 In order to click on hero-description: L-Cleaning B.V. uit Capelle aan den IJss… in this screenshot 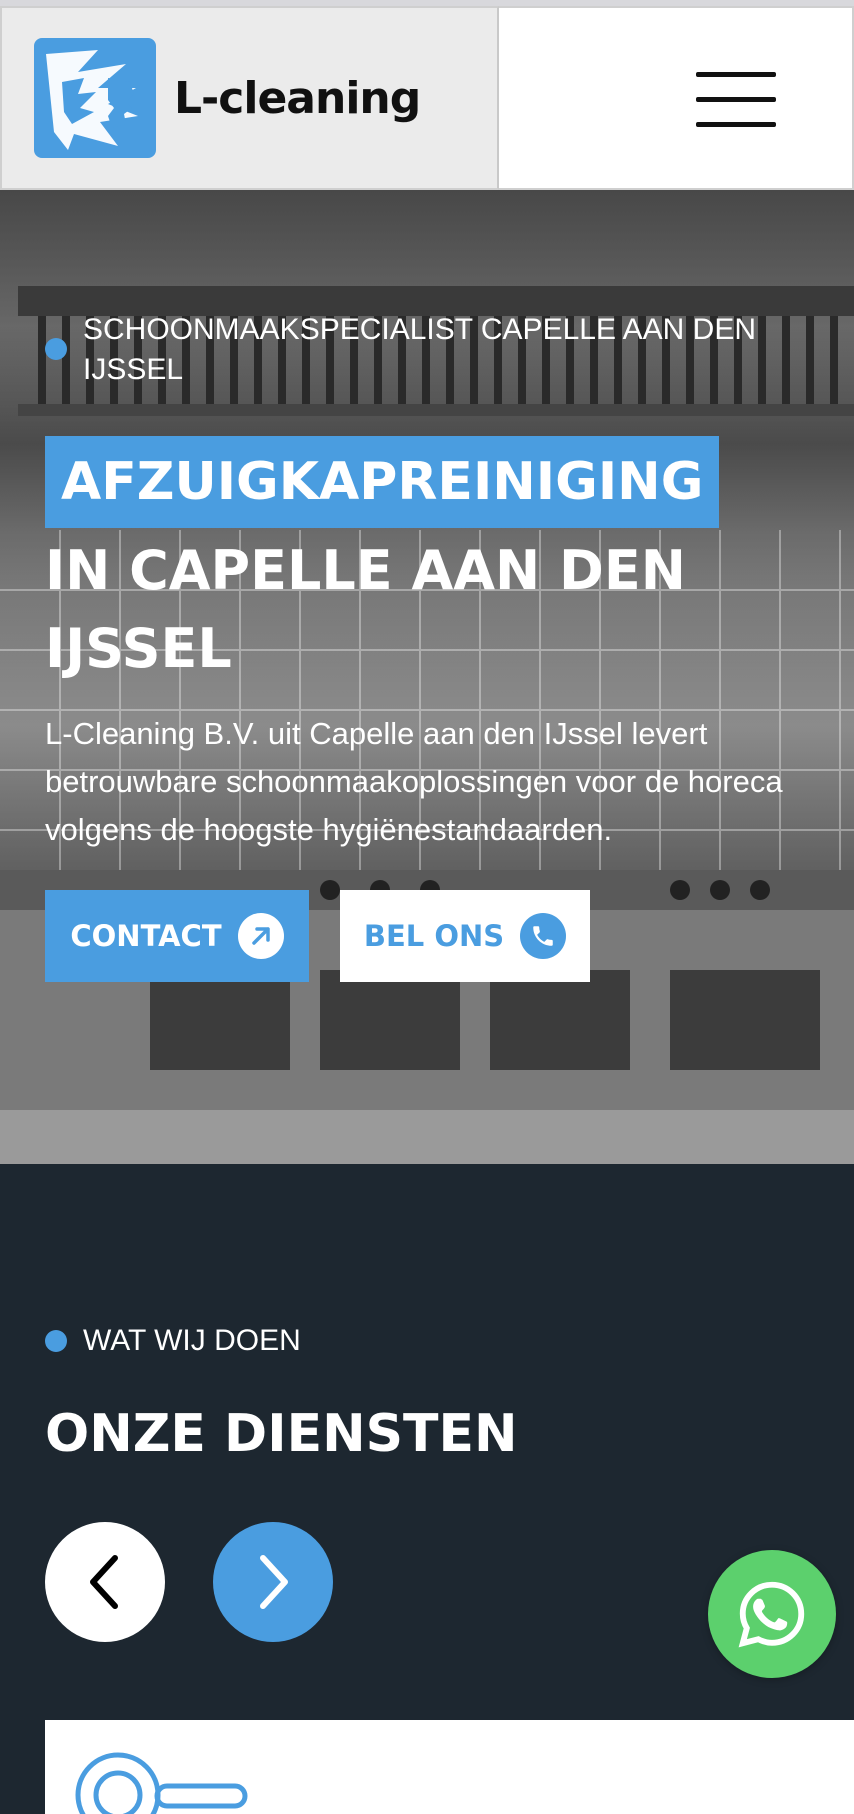, I will do `click(414, 781)`.